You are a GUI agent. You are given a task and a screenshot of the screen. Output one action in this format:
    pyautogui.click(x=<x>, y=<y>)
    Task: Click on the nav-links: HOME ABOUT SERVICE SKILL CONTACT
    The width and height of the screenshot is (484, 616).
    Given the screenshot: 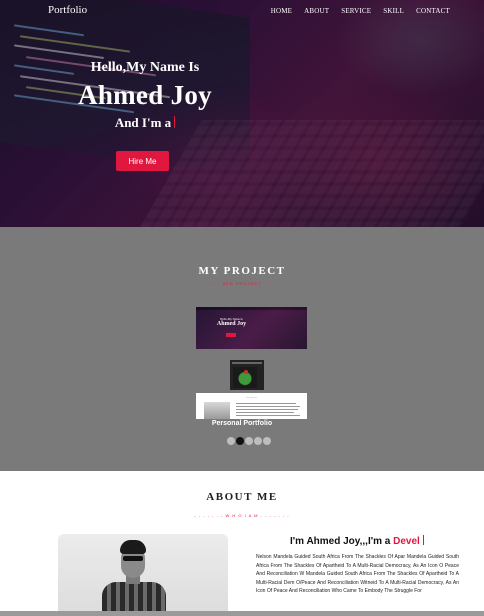 What is the action you would take?
    pyautogui.click(x=360, y=11)
    